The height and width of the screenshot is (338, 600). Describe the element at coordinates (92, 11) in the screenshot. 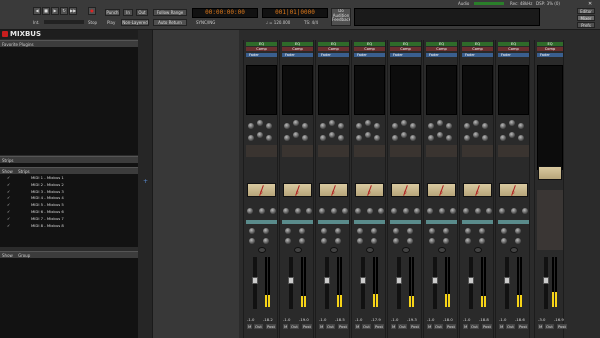

I see `transport-record-button: ●` at that location.